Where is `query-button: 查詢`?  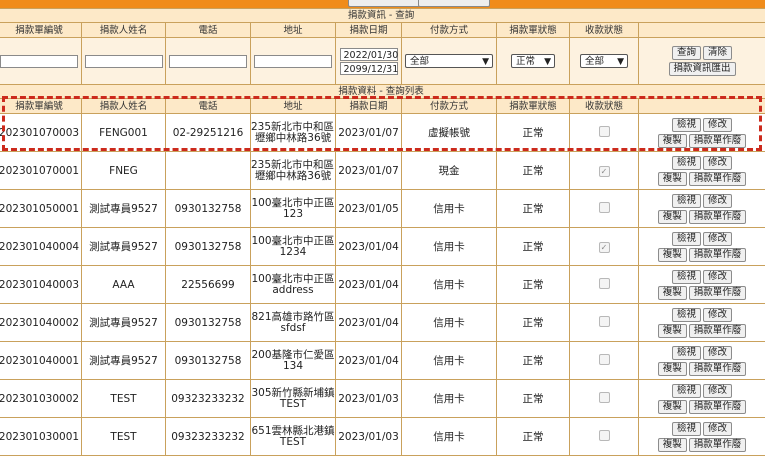
query-button: 查詢 is located at coordinates (687, 53).